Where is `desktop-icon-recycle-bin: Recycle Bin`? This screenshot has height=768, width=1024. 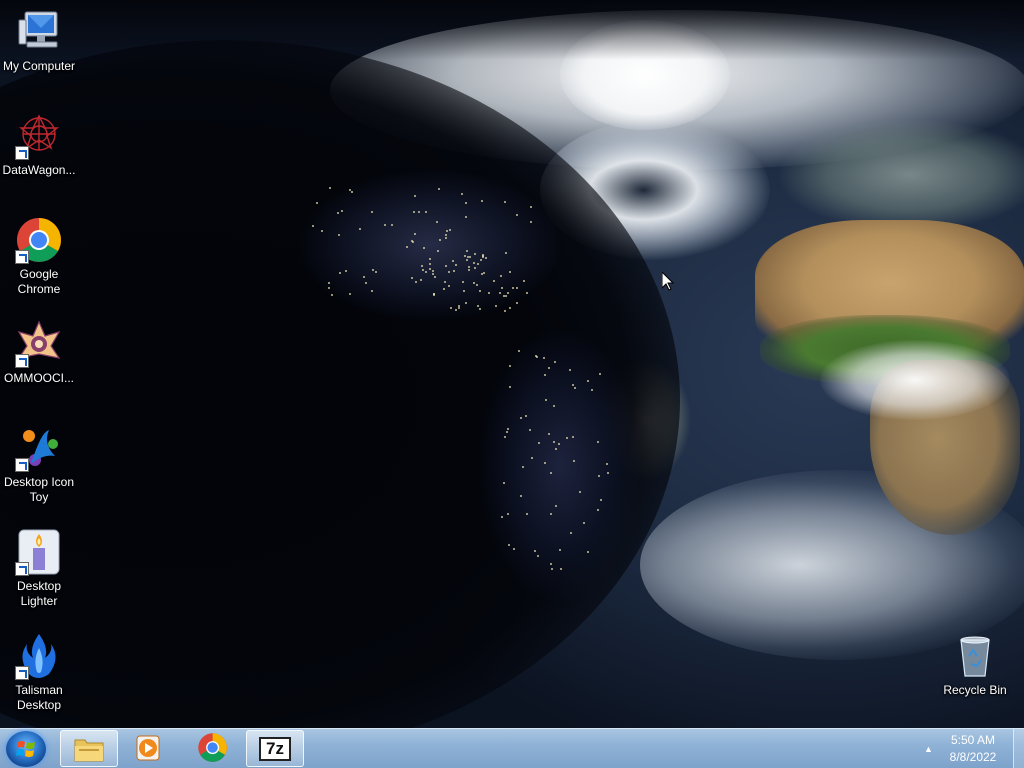
desktop-icon-recycle-bin: Recycle Bin is located at coordinates (975, 665).